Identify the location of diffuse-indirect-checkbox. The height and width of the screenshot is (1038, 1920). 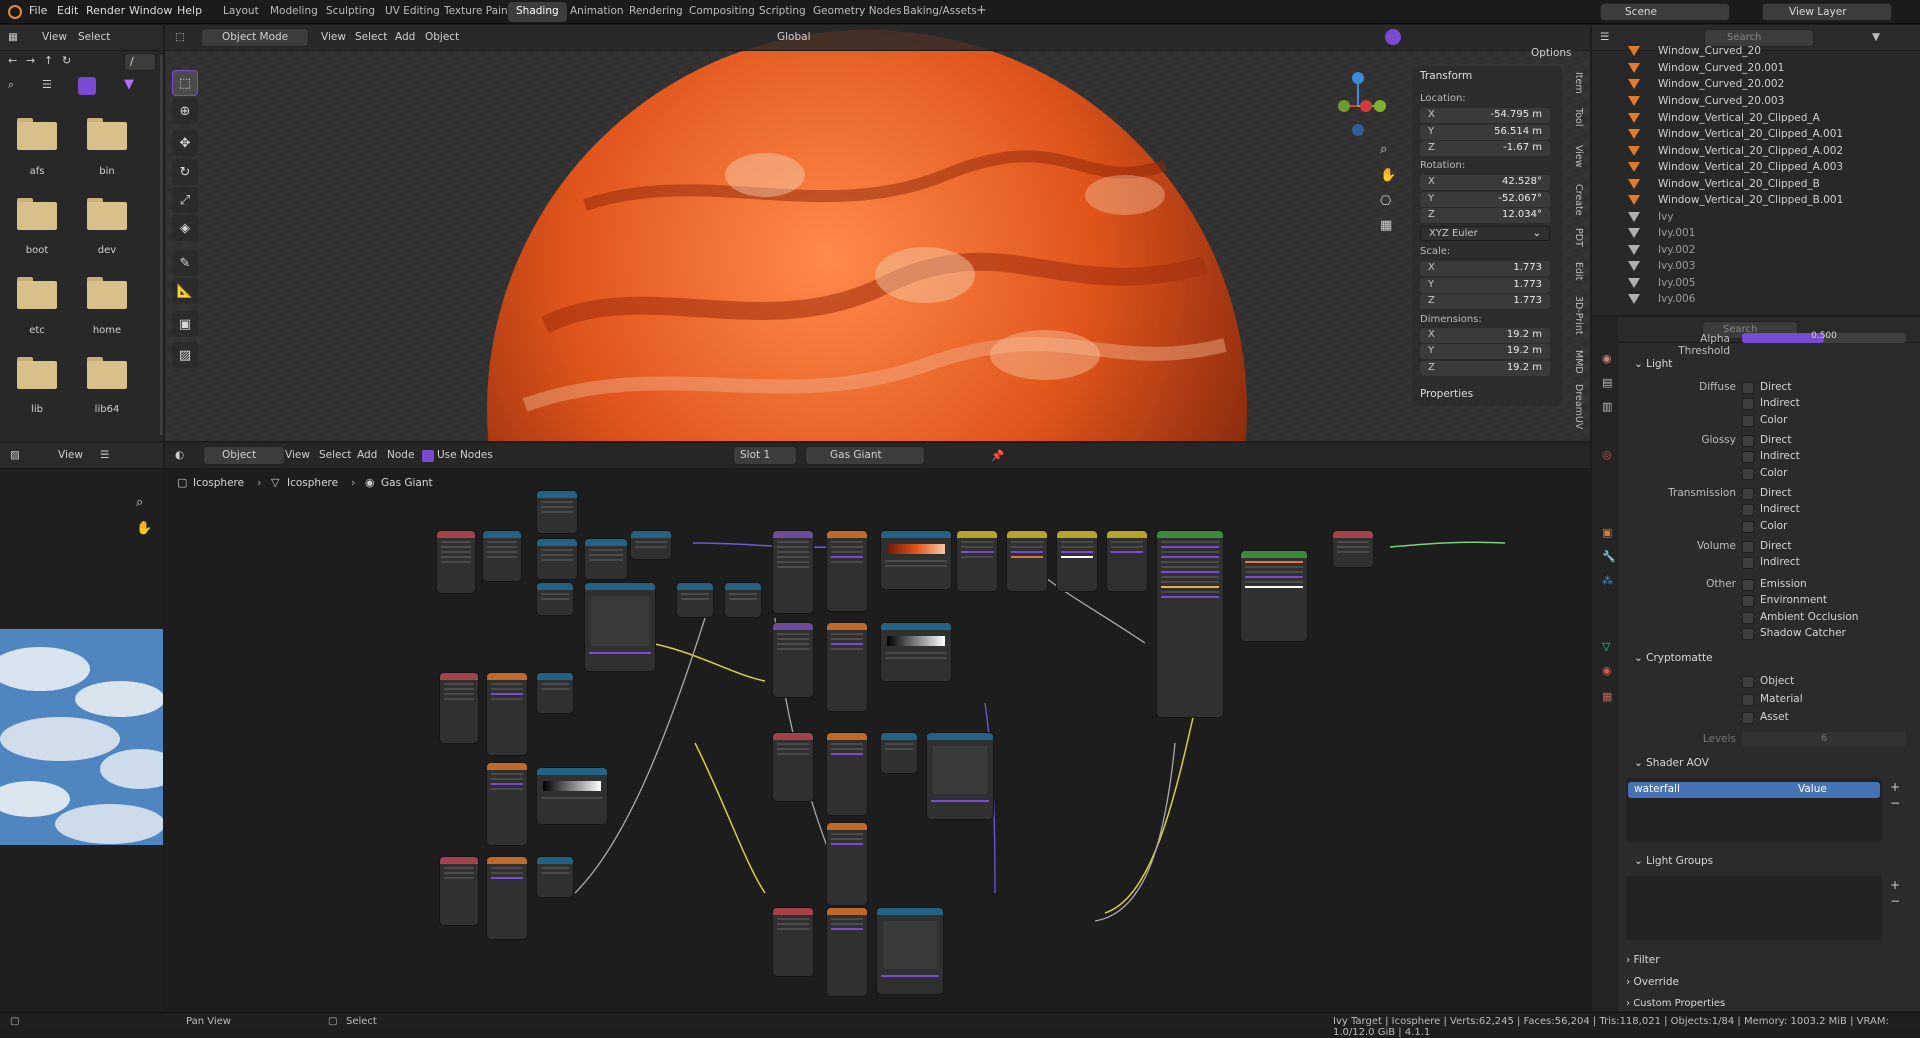
(1748, 404).